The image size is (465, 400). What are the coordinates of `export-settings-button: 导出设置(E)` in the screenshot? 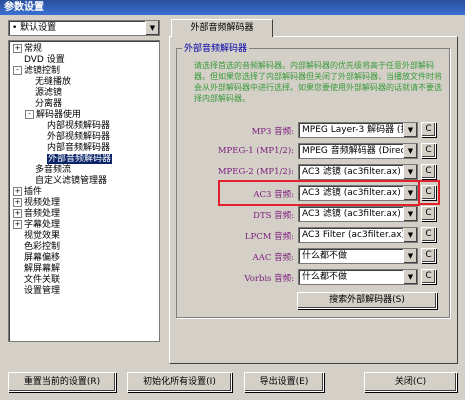 It's located at (284, 382).